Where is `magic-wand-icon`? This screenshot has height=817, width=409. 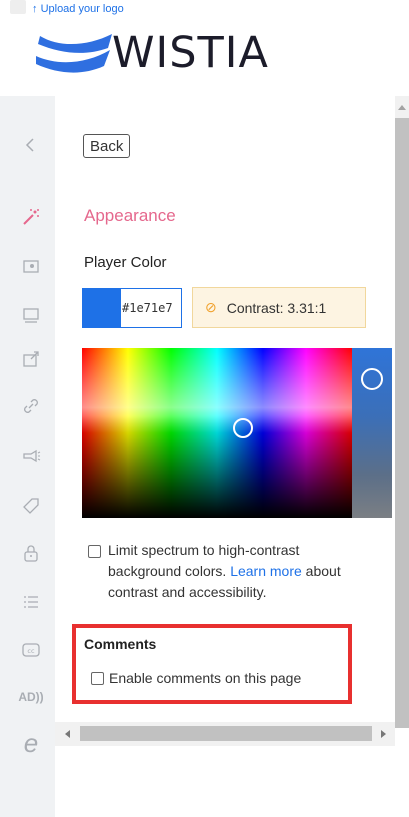
magic-wand-icon is located at coordinates (31, 217).